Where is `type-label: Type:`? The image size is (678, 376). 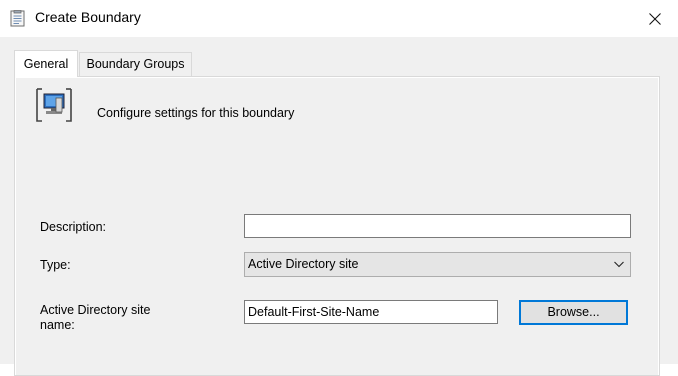
type-label: Type: is located at coordinates (55, 265).